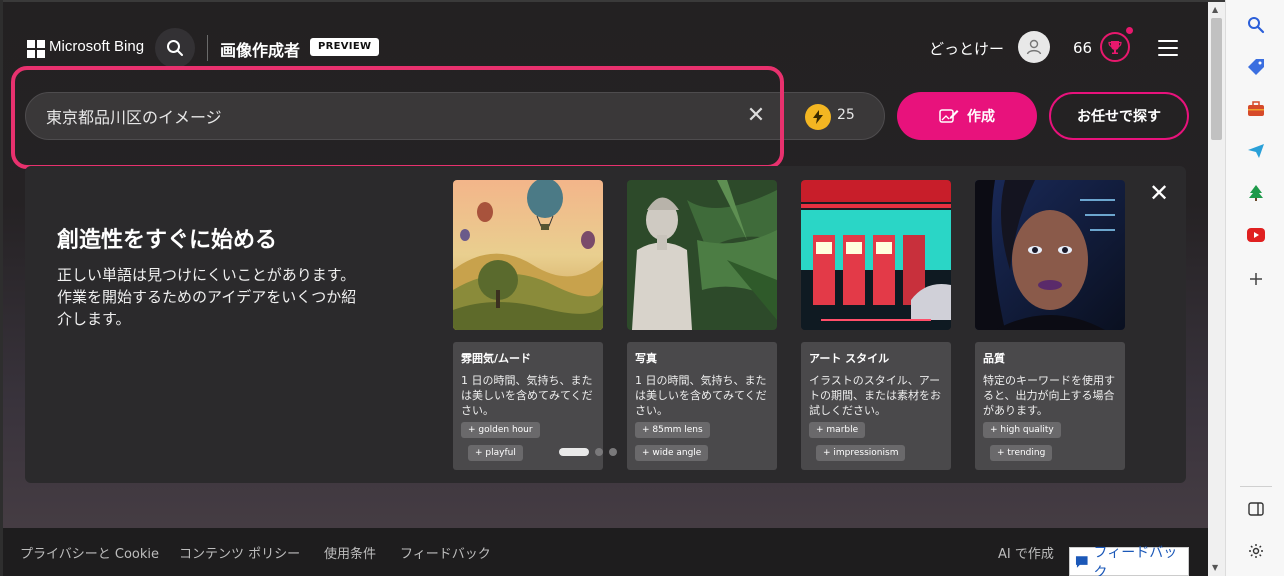 This screenshot has width=1284, height=576. I want to click on vertical-scrollbar: ▲ ▼, so click(1216, 289).